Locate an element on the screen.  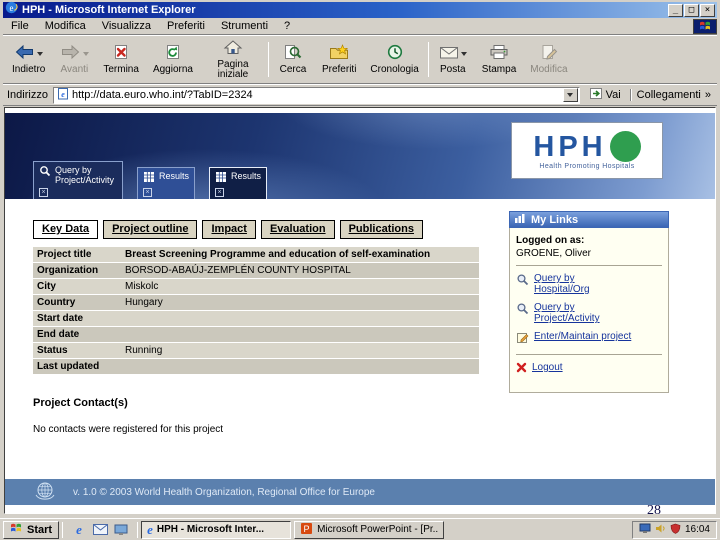
ie-window-icon: e is located at coordinates (11, 10).